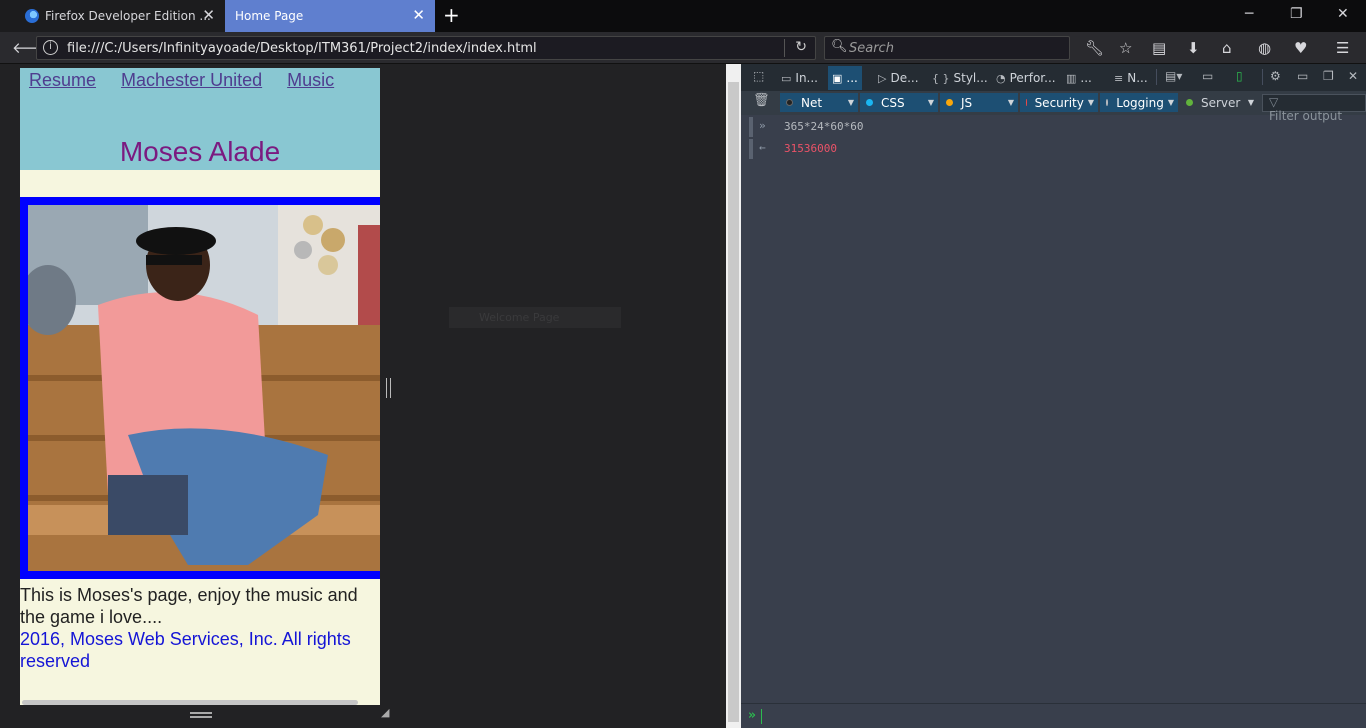 This screenshot has height=728, width=1366. Describe the element at coordinates (190, 702) in the screenshot. I see `horizontal-scrollbar` at that location.